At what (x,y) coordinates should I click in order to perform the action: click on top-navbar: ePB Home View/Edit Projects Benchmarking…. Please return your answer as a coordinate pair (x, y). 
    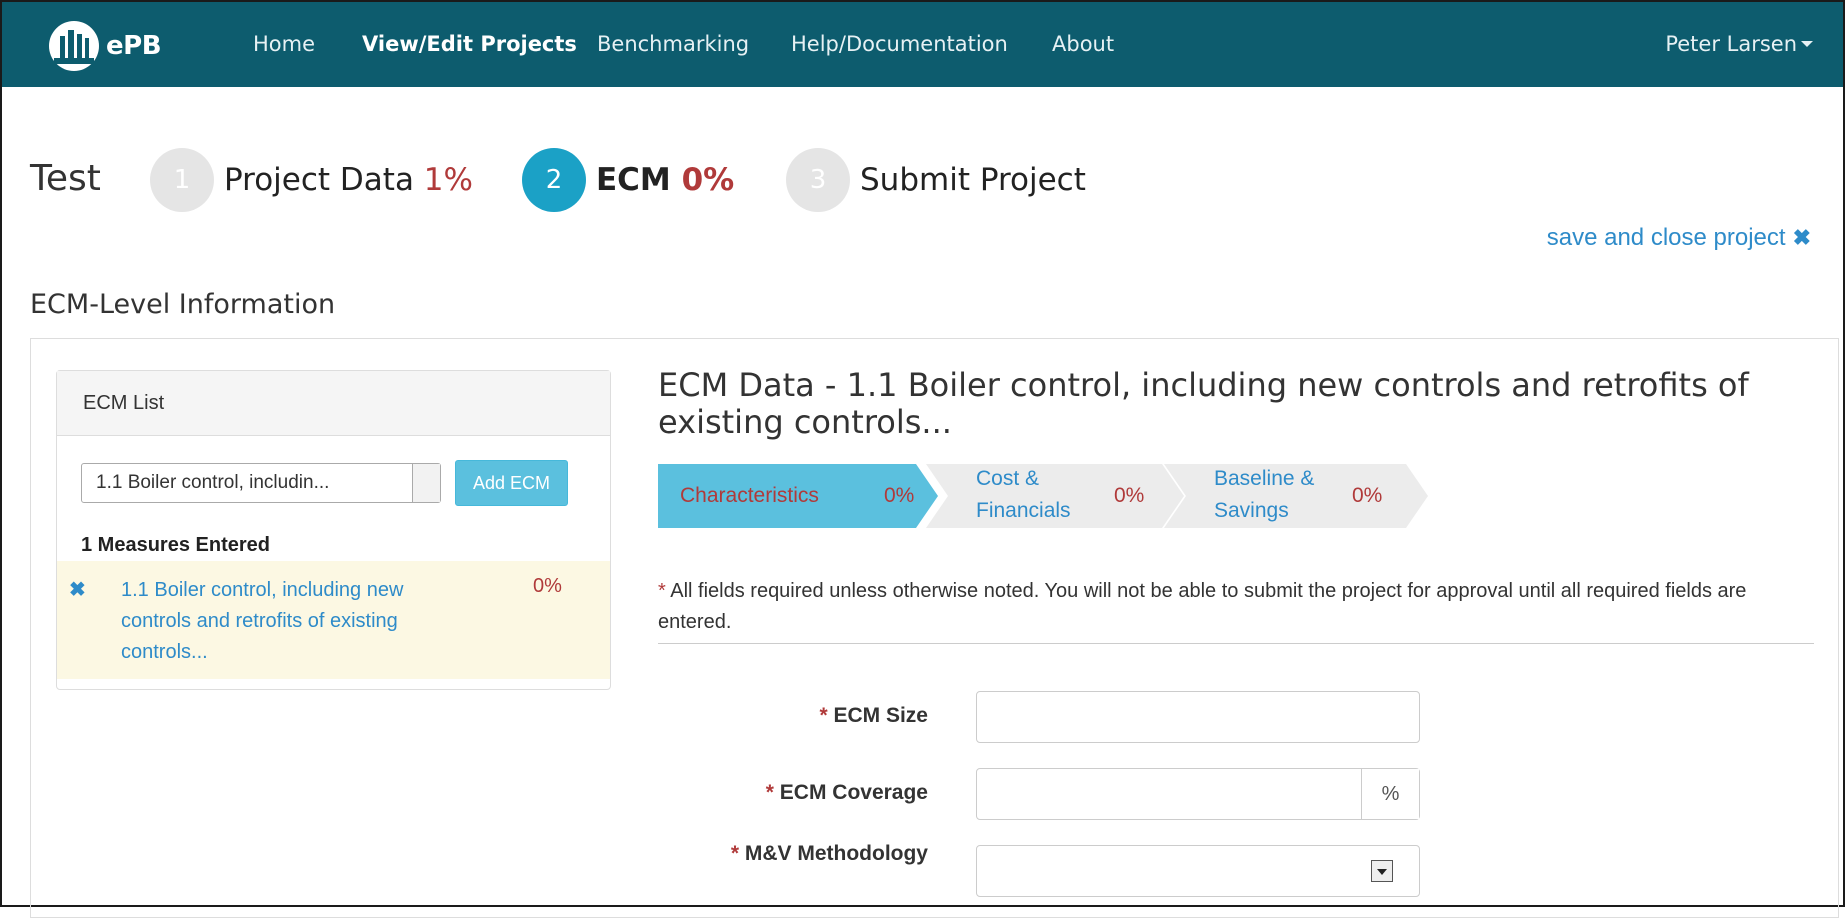
    Looking at the image, I should click on (922, 44).